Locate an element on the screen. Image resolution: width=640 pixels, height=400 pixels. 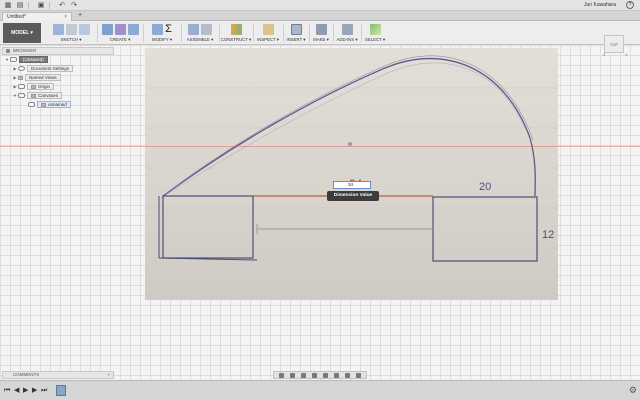
image-icon is located at coordinates (43, 104).